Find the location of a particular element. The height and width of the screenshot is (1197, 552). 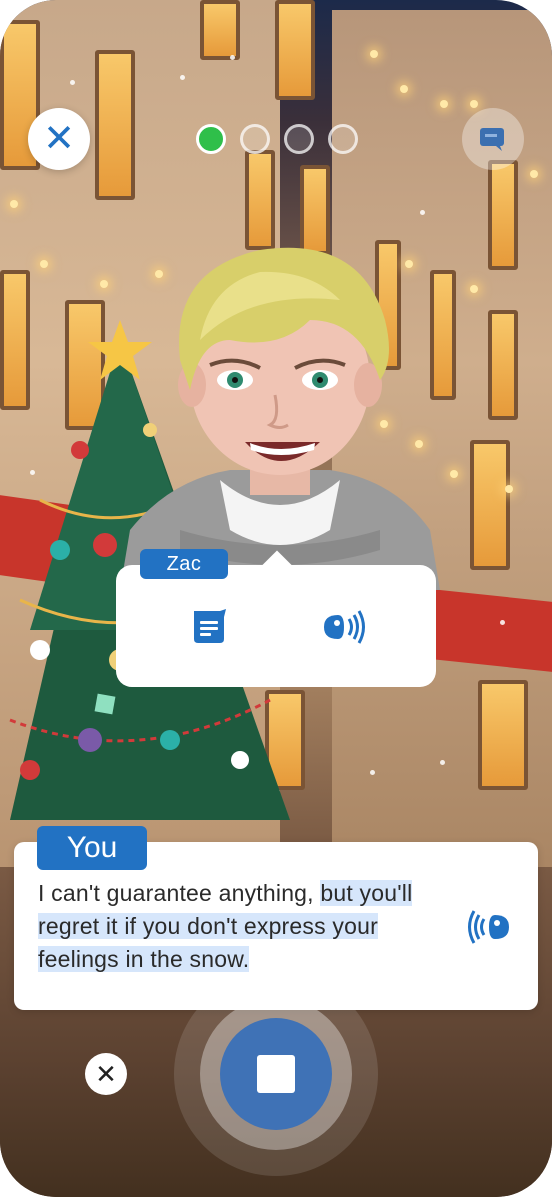

caption-icon is located at coordinates (492, 139).